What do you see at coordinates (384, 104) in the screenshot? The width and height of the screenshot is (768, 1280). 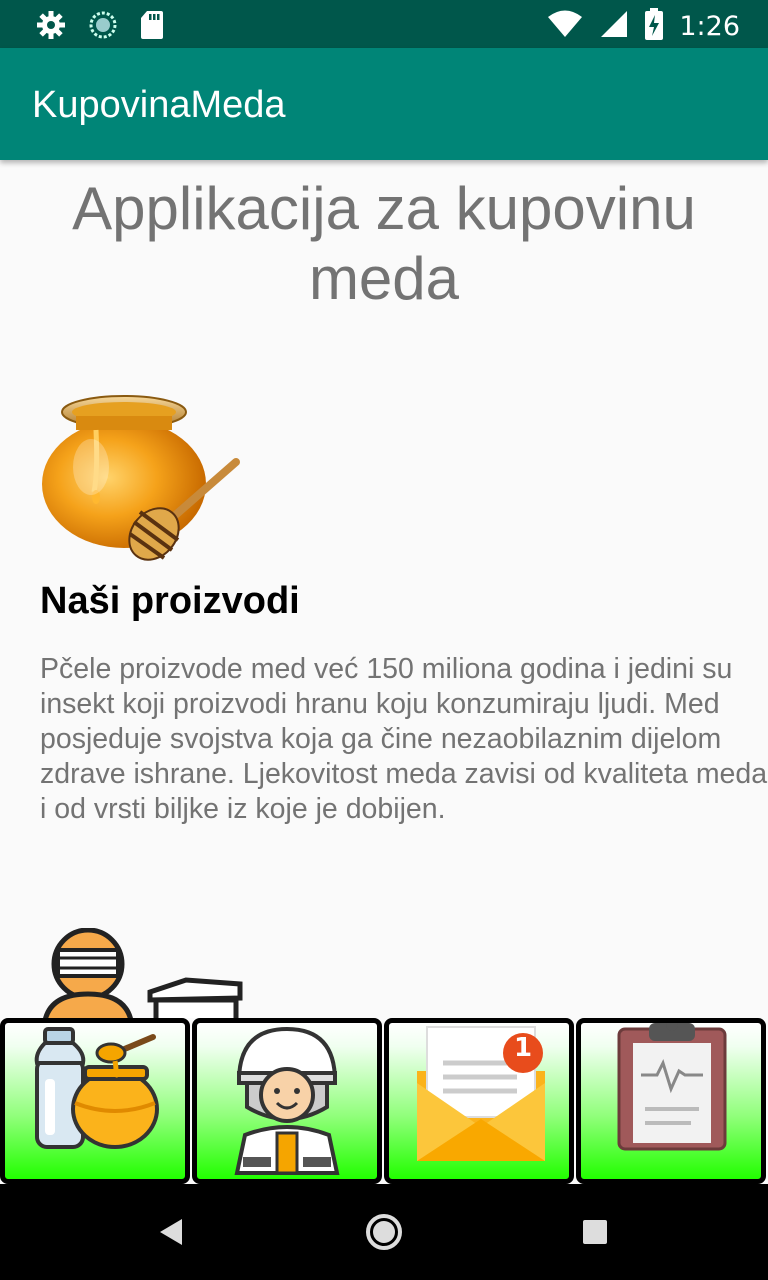 I see `app-bar: KupovinaMeda` at bounding box center [384, 104].